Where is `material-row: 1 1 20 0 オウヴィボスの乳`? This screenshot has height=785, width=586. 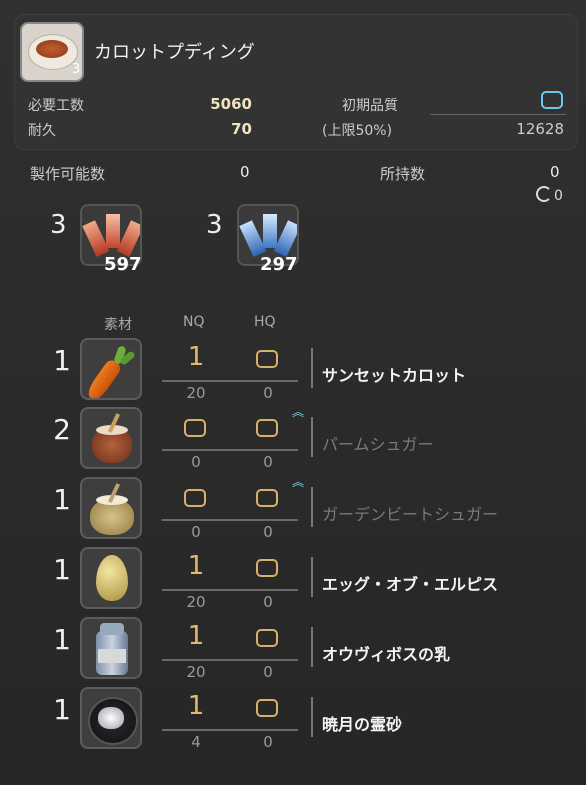
material-row: 1 1 20 0 オウヴィボスの乳 is located at coordinates (293, 650).